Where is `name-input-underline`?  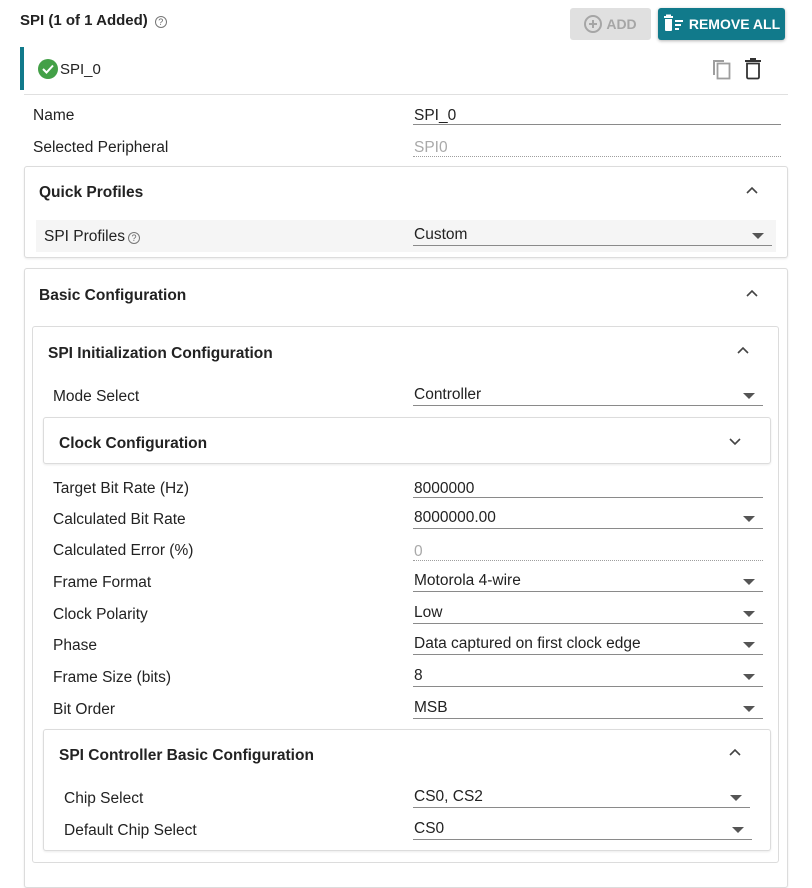
name-input-underline is located at coordinates (597, 124).